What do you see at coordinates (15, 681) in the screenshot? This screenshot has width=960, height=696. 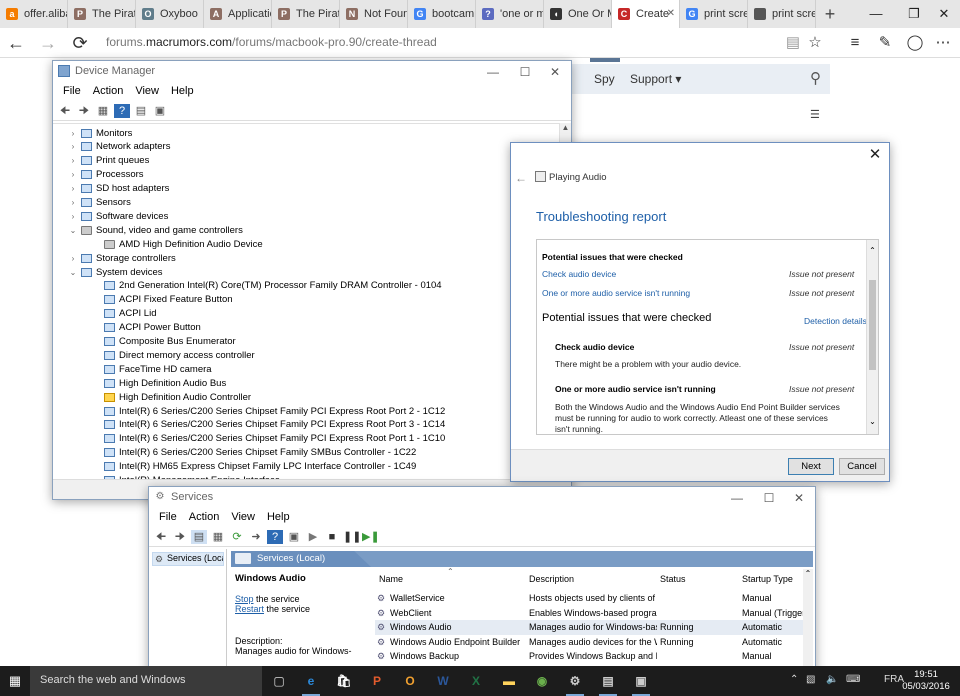 I see `start-windows-icon: ▦` at bounding box center [15, 681].